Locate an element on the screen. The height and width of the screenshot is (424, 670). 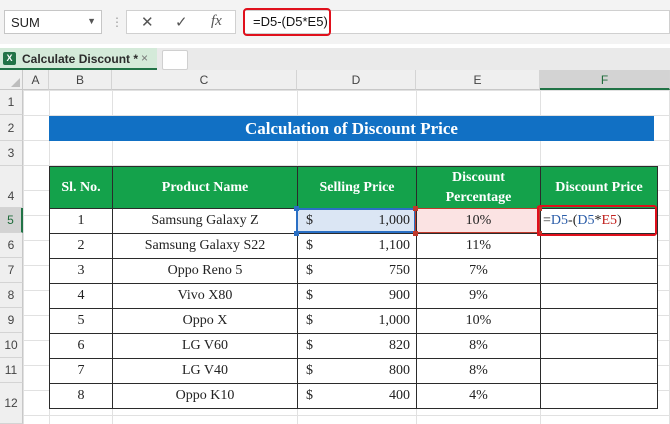
name-box: SUM ▼ is located at coordinates (53, 22).